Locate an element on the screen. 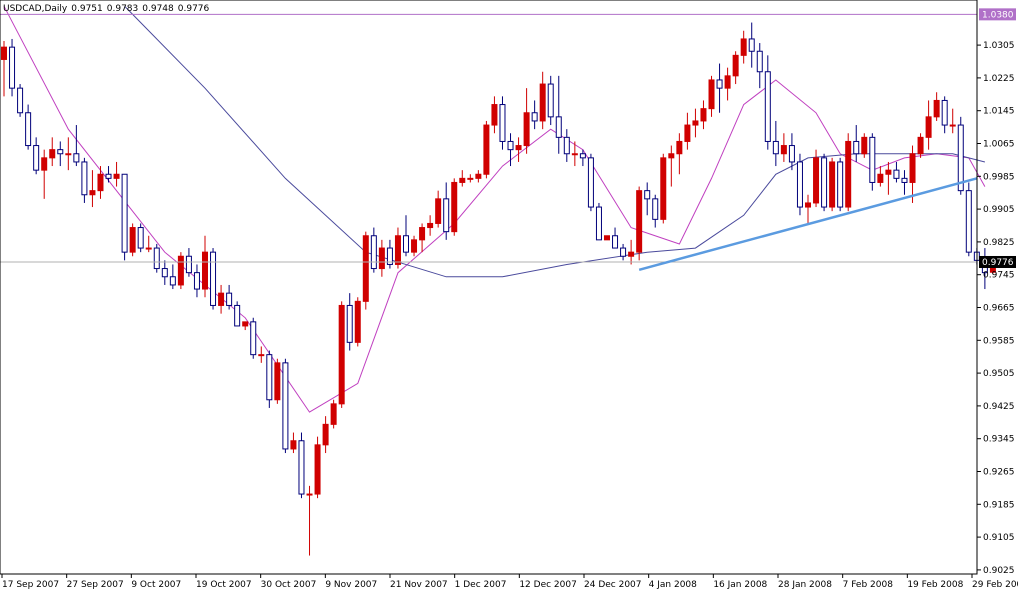 This screenshot has height=595, width=1018. date-tick-label: 9 Nov 2007 is located at coordinates (351, 585).